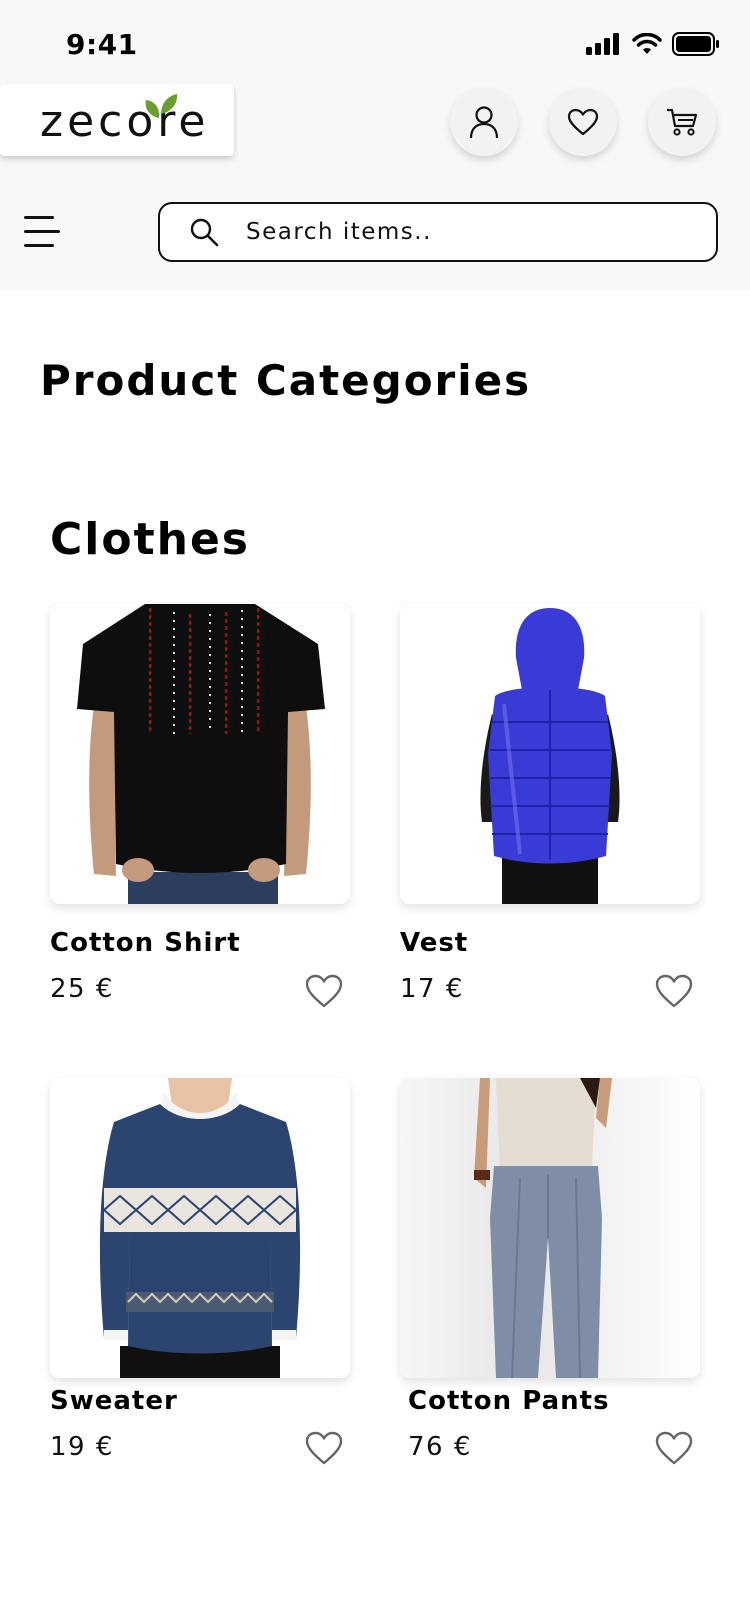 The width and height of the screenshot is (750, 1624). What do you see at coordinates (509, 1401) in the screenshot?
I see `product-name: Cotton Pants` at bounding box center [509, 1401].